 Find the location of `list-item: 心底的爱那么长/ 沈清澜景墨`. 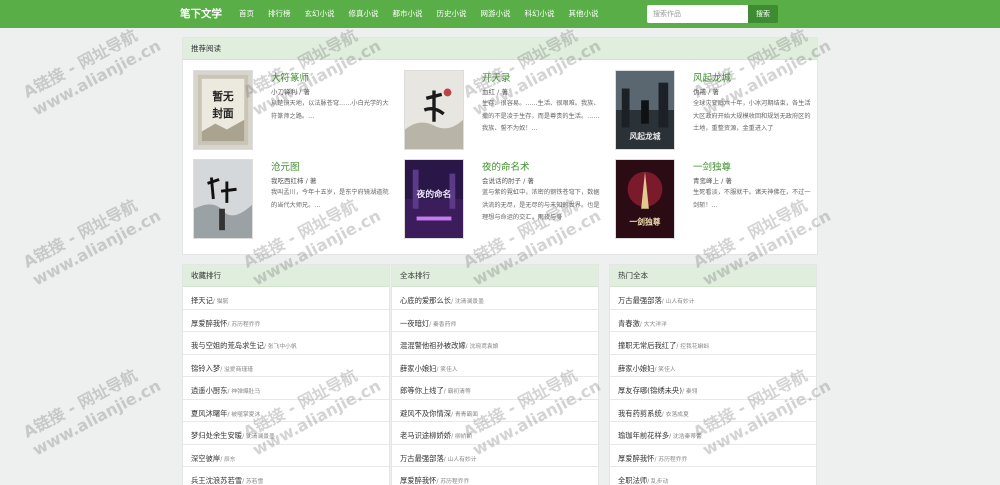

list-item: 心底的爱那么长/ 沈清澜景墨 is located at coordinates (495, 298).